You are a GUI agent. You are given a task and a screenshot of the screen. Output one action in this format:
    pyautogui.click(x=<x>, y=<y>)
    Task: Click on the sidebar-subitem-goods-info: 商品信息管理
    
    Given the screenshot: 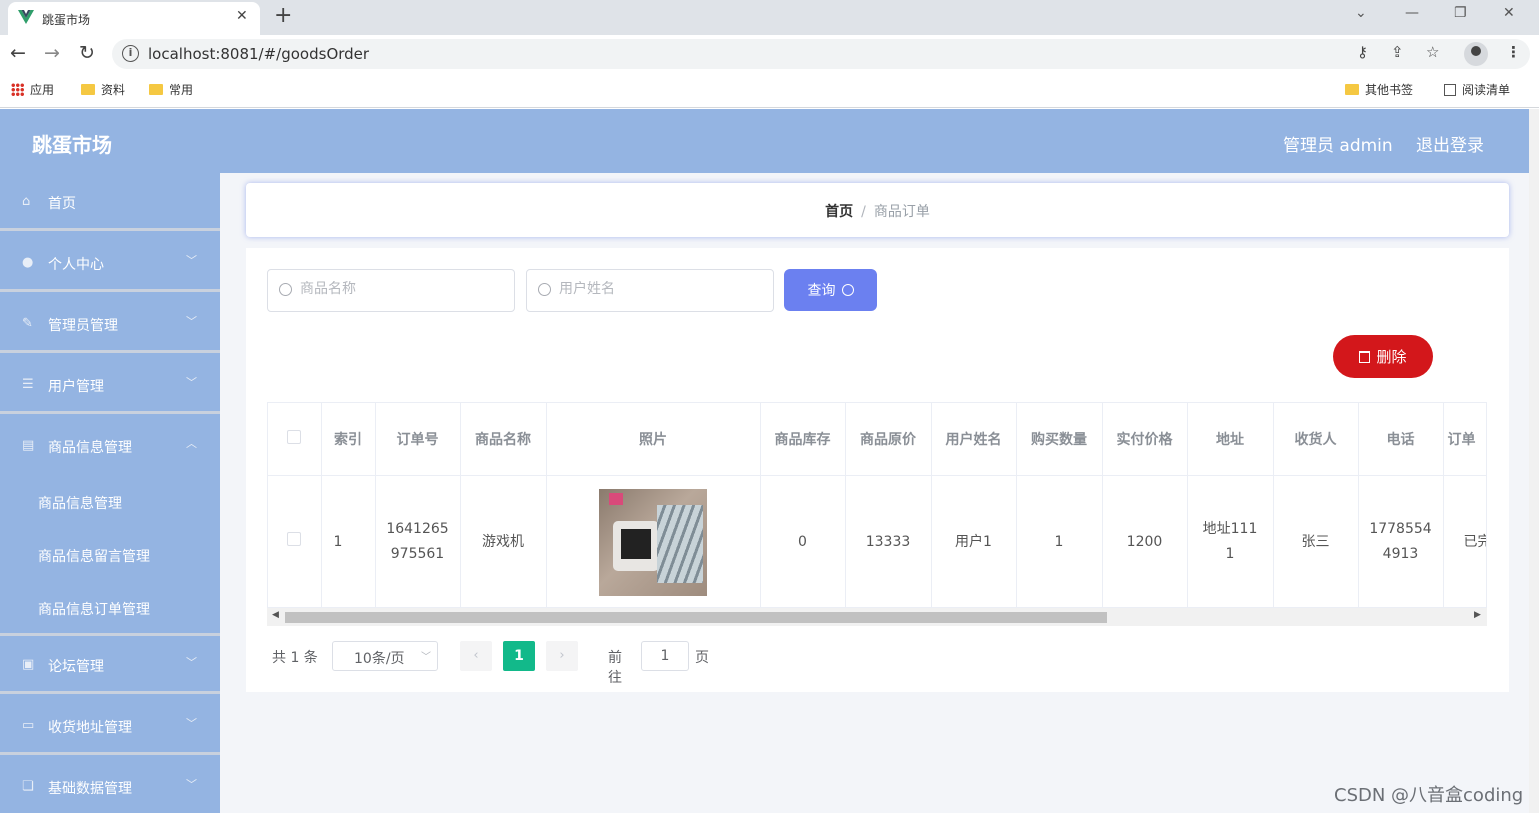 What is the action you would take?
    pyautogui.click(x=80, y=503)
    